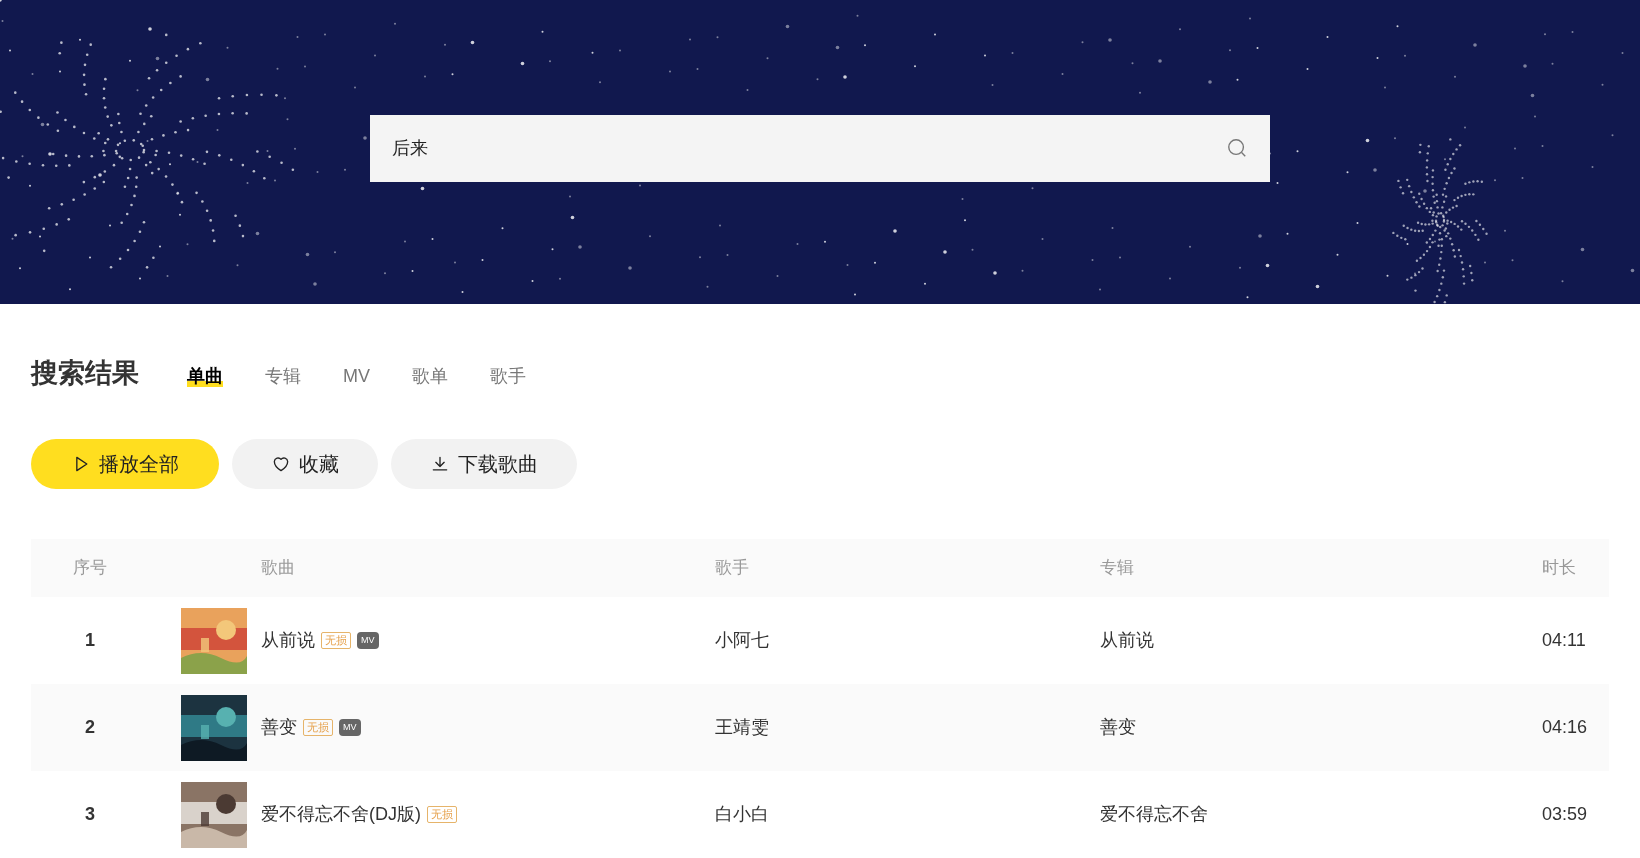  Describe the element at coordinates (1321, 727) in the screenshot. I see `album-name: 善变` at that location.